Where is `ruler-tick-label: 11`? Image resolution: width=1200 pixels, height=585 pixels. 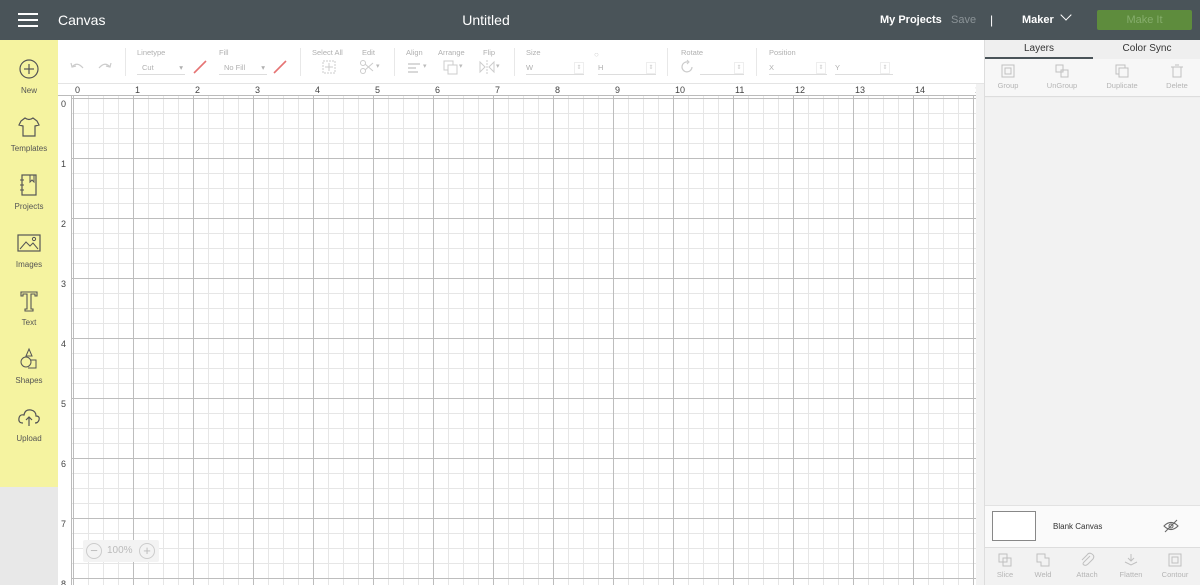 ruler-tick-label: 11 is located at coordinates (740, 90).